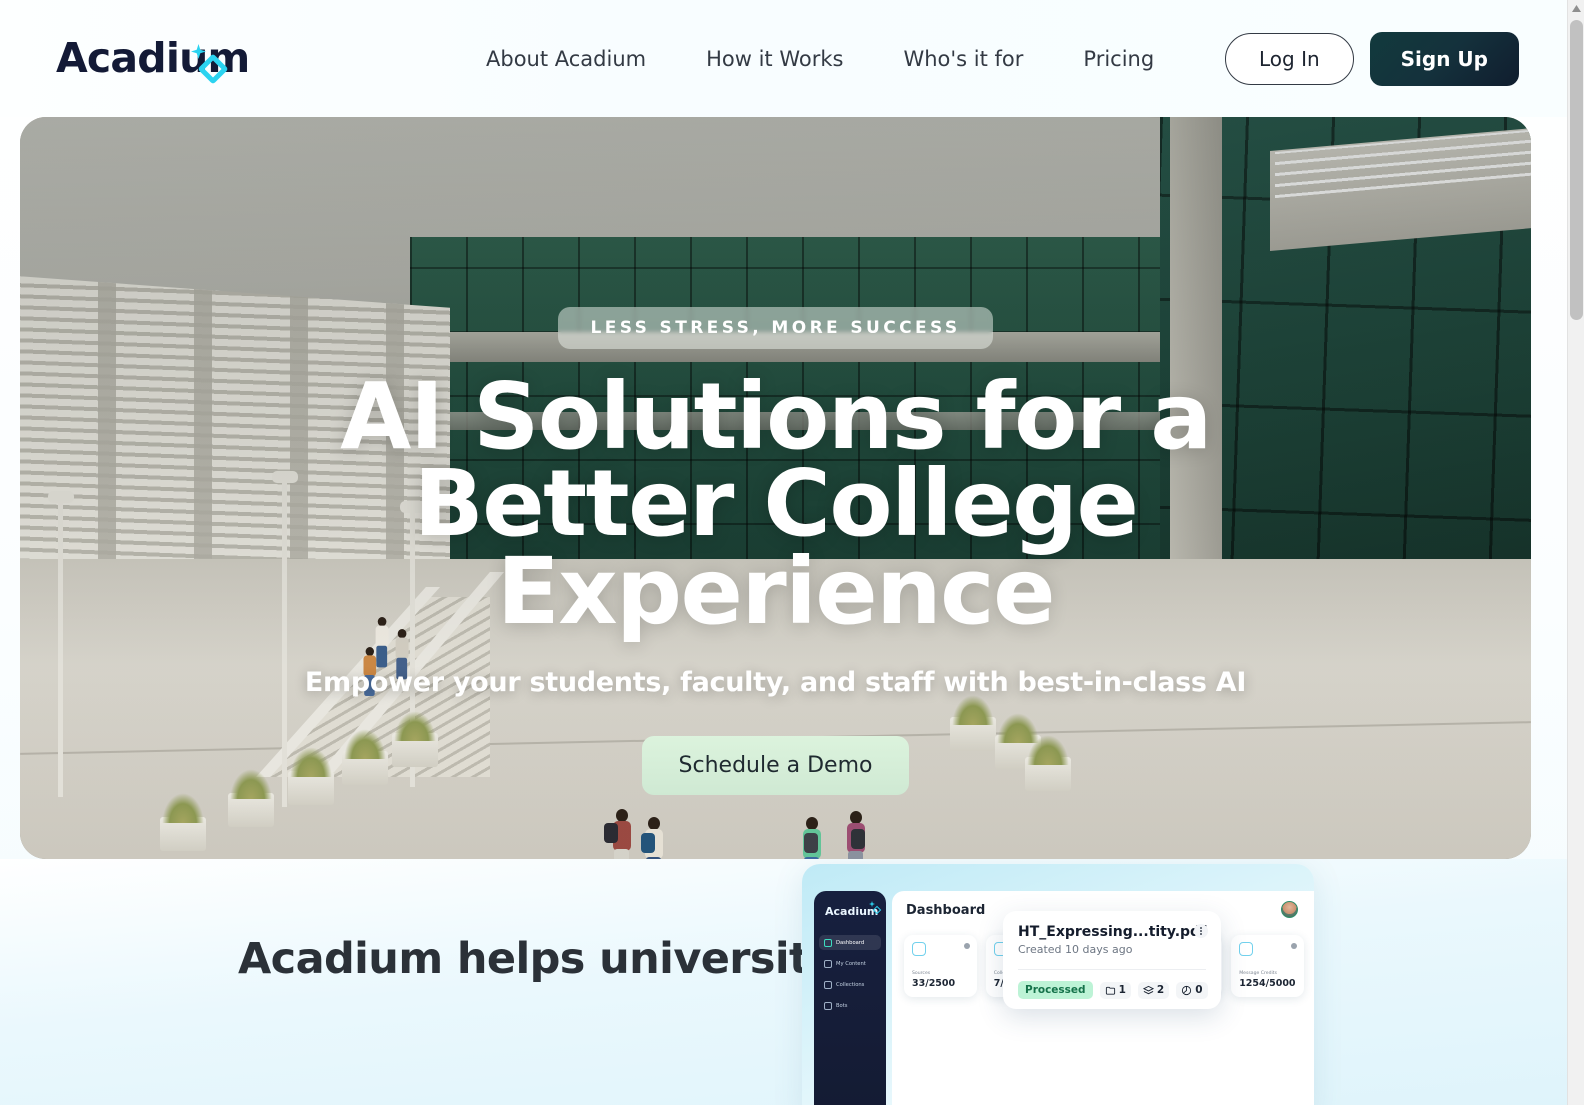 Image resolution: width=1584 pixels, height=1105 pixels. What do you see at coordinates (1122, 990) in the screenshot?
I see `count-value: 1` at bounding box center [1122, 990].